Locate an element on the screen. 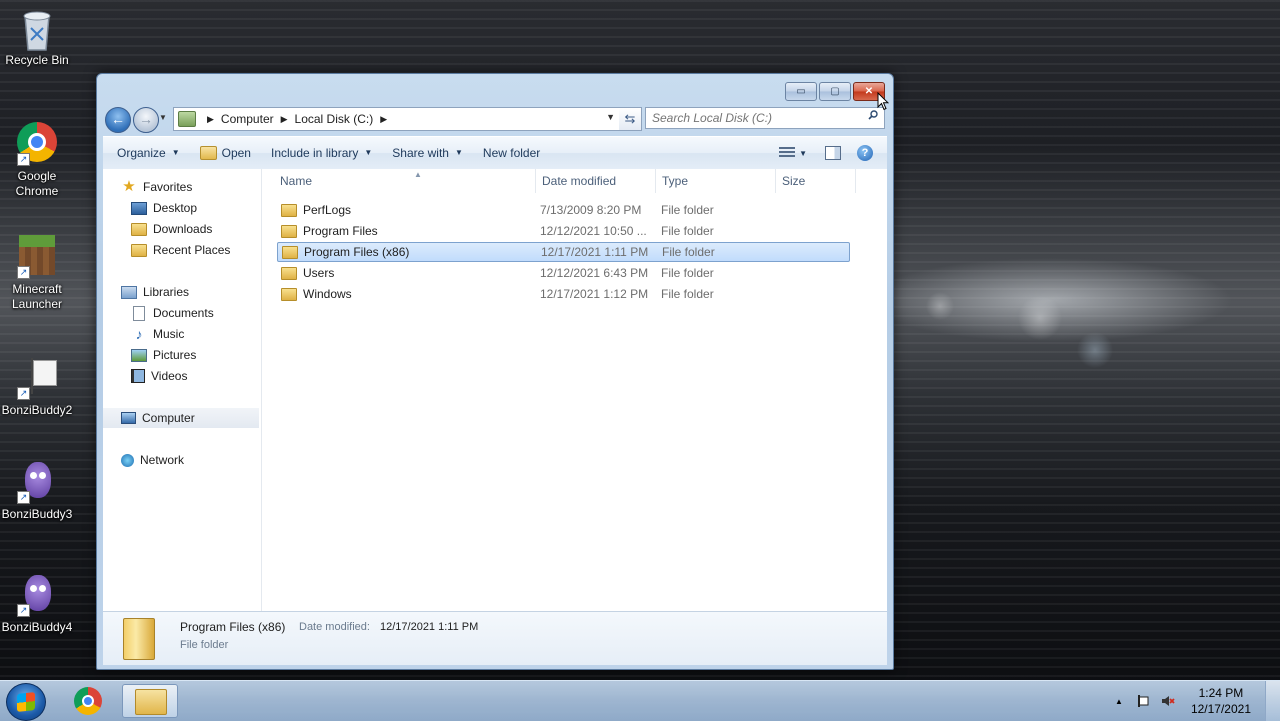 The height and width of the screenshot is (721, 1280). file-date: 12/17/2021 1:12 PM is located at coordinates (594, 294).